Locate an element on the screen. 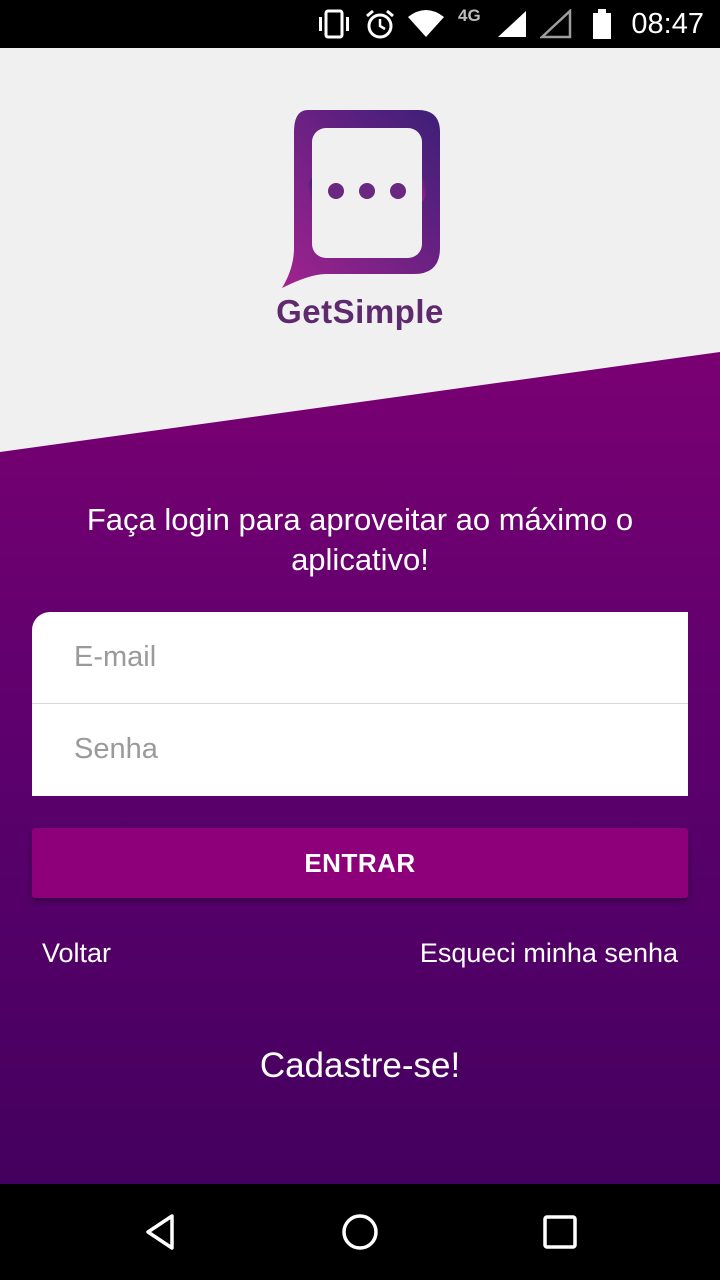 This screenshot has height=1280, width=720. email-field is located at coordinates (360, 657).